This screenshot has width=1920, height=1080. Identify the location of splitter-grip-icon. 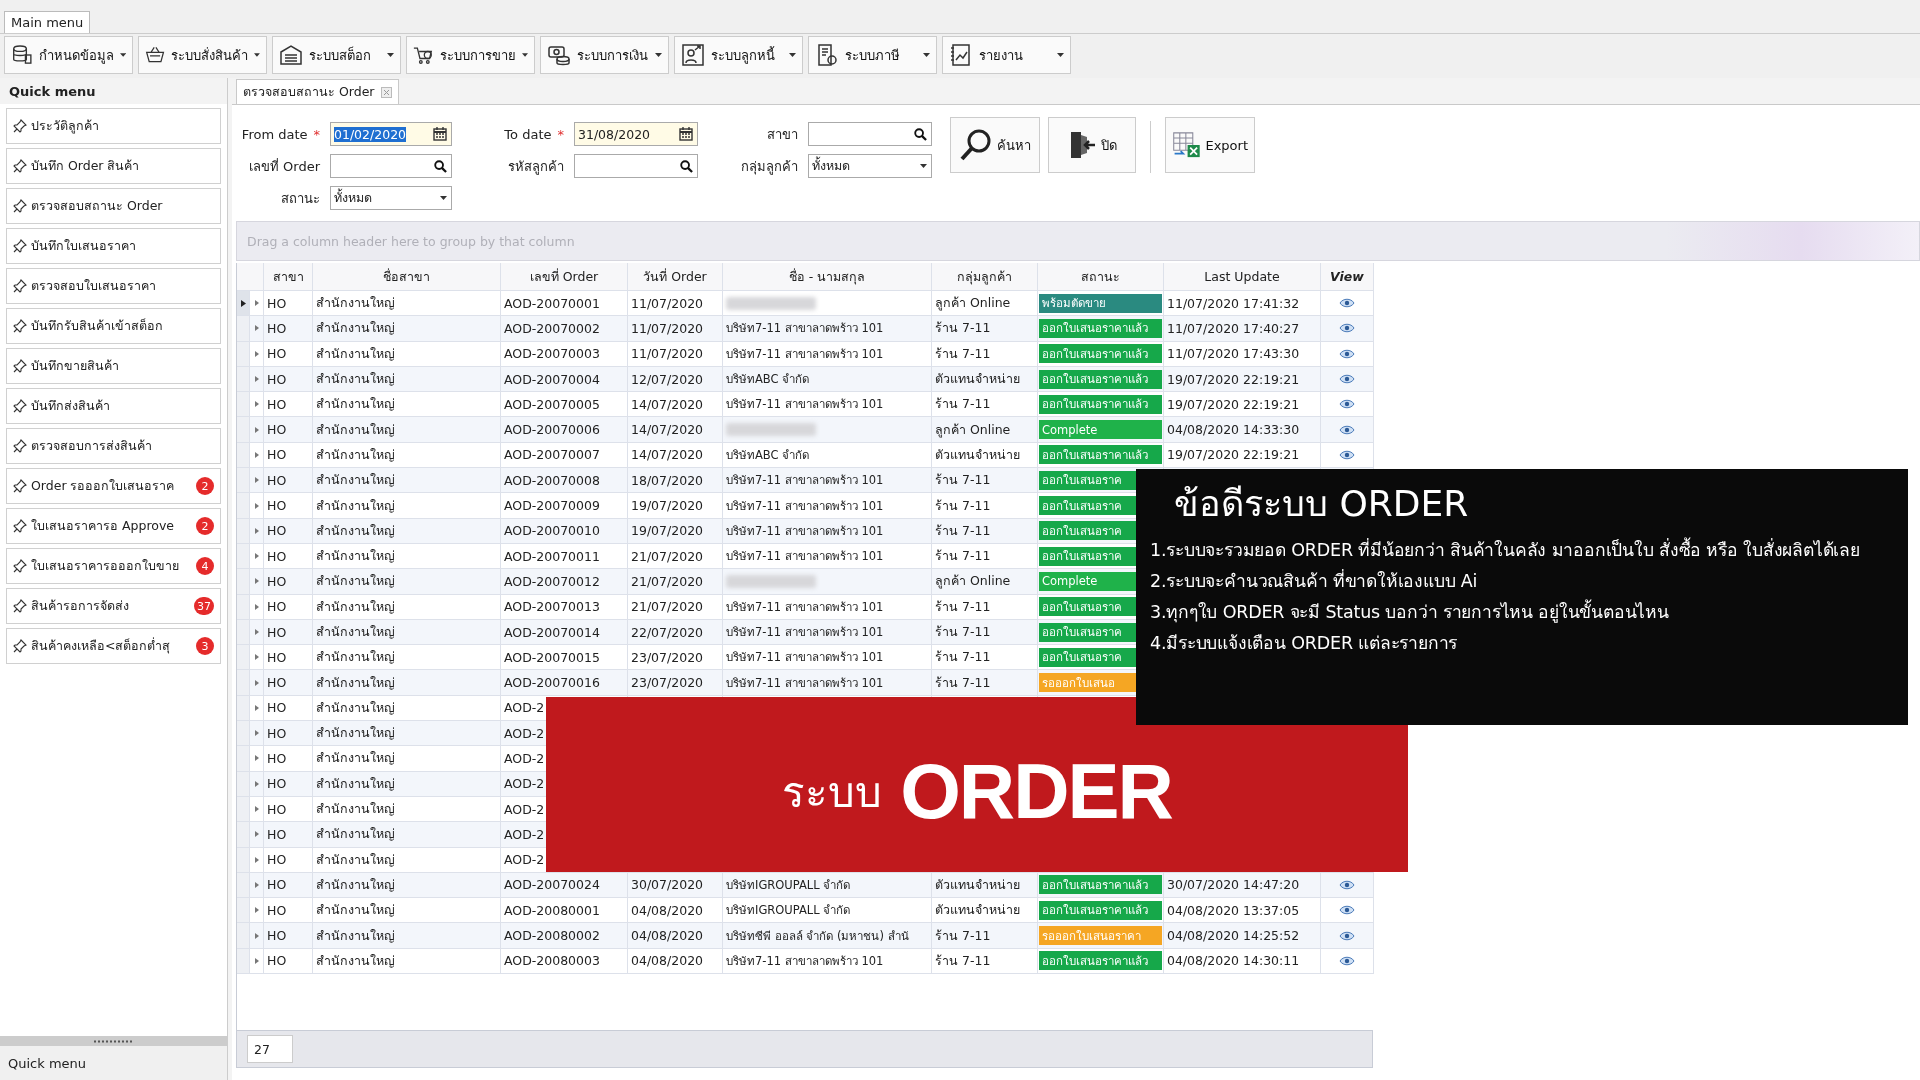
(113, 1041).